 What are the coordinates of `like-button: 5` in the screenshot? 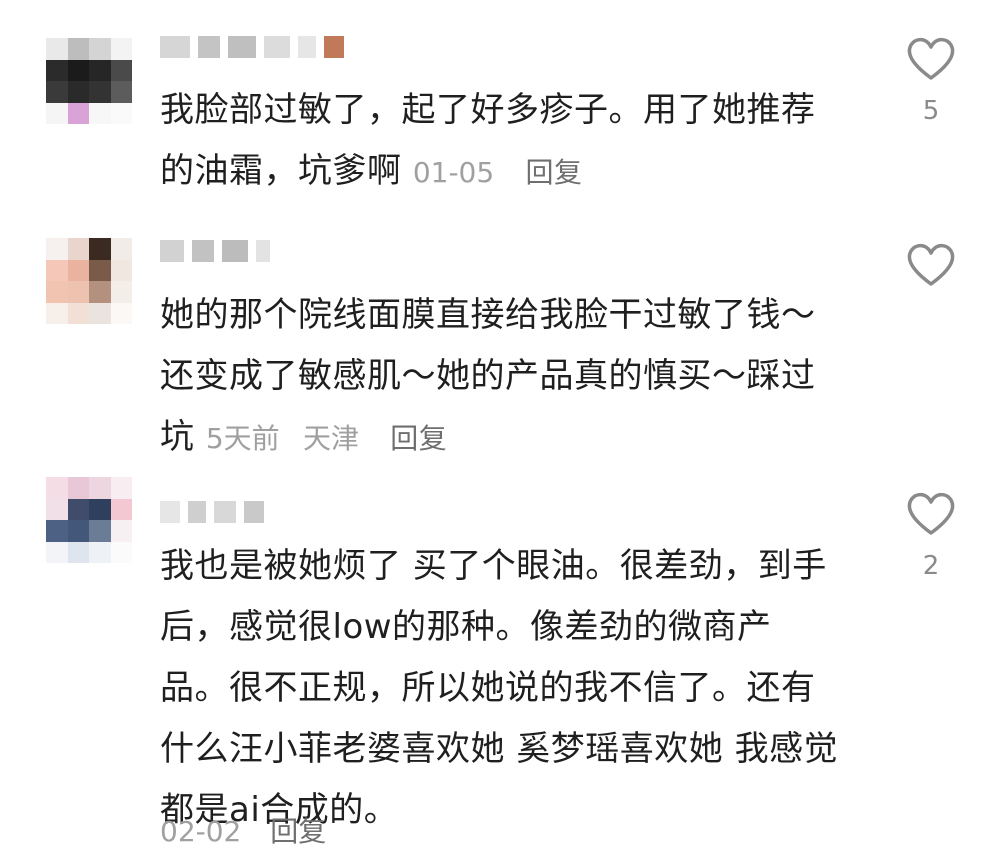 It's located at (931, 81).